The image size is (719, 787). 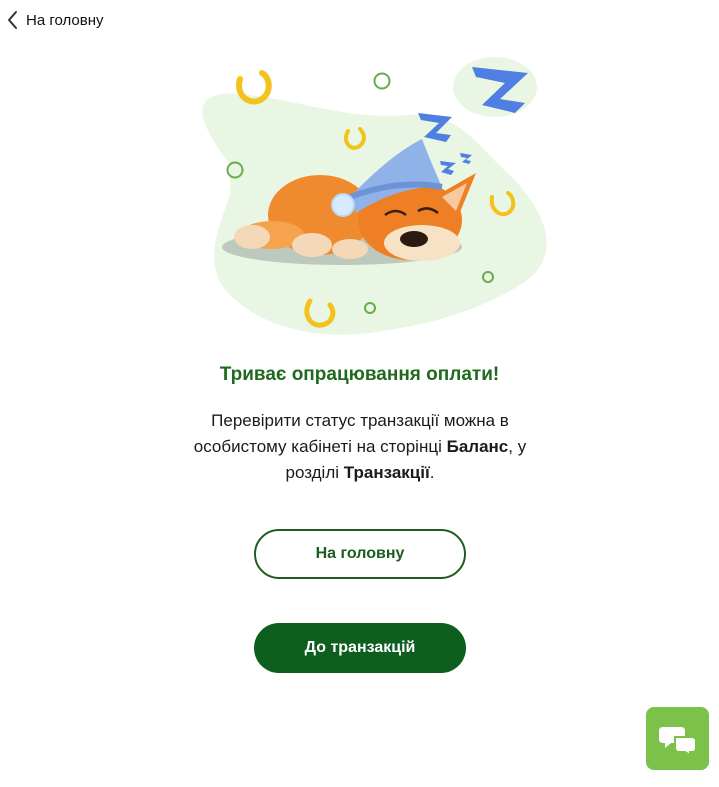 I want to click on transactions-section-text: Транзакції, so click(x=386, y=472).